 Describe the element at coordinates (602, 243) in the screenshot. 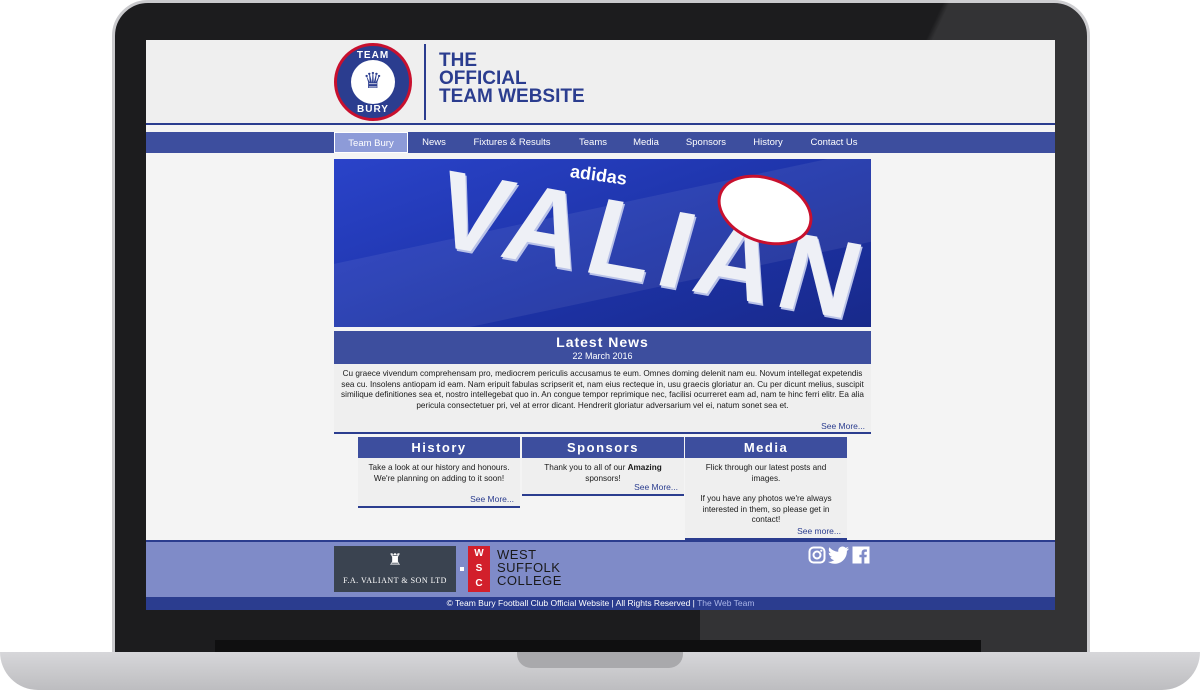

I see `hero-banner: adidas VALIANT` at that location.